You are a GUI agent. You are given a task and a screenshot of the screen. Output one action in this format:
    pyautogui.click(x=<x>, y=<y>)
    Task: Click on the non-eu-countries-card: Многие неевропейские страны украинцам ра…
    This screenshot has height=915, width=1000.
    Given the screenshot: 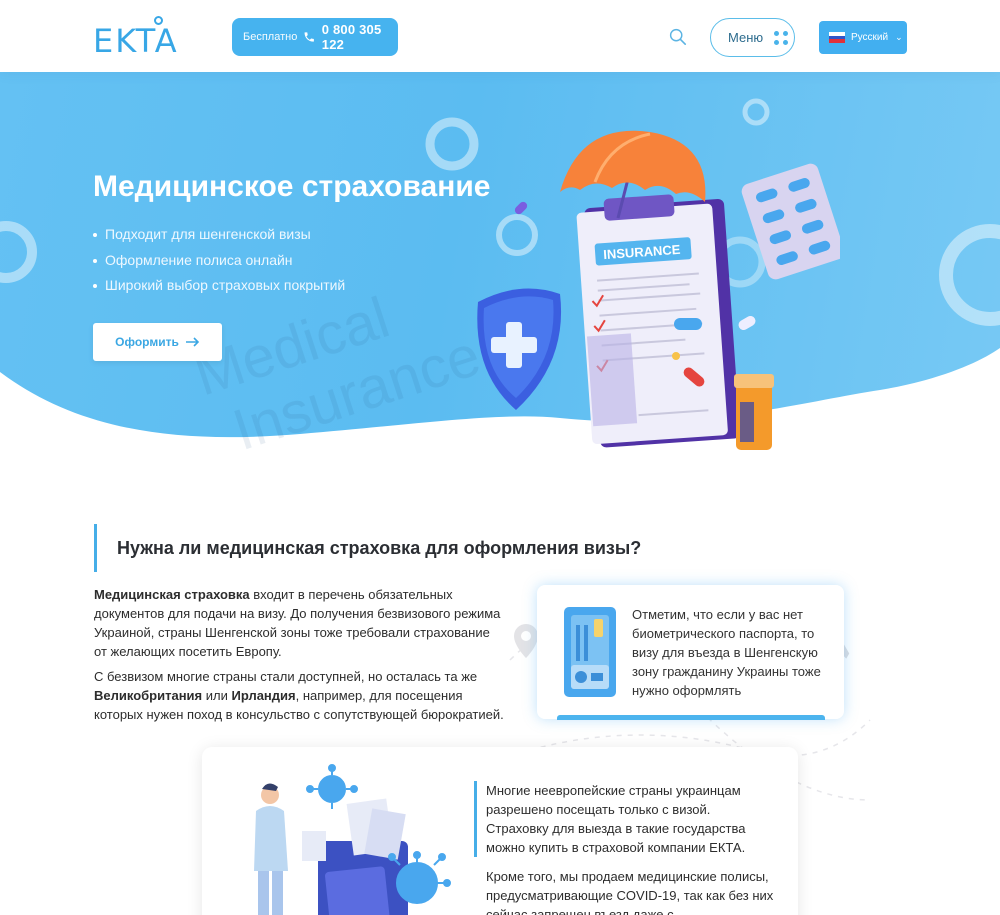 What is the action you would take?
    pyautogui.click(x=500, y=831)
    